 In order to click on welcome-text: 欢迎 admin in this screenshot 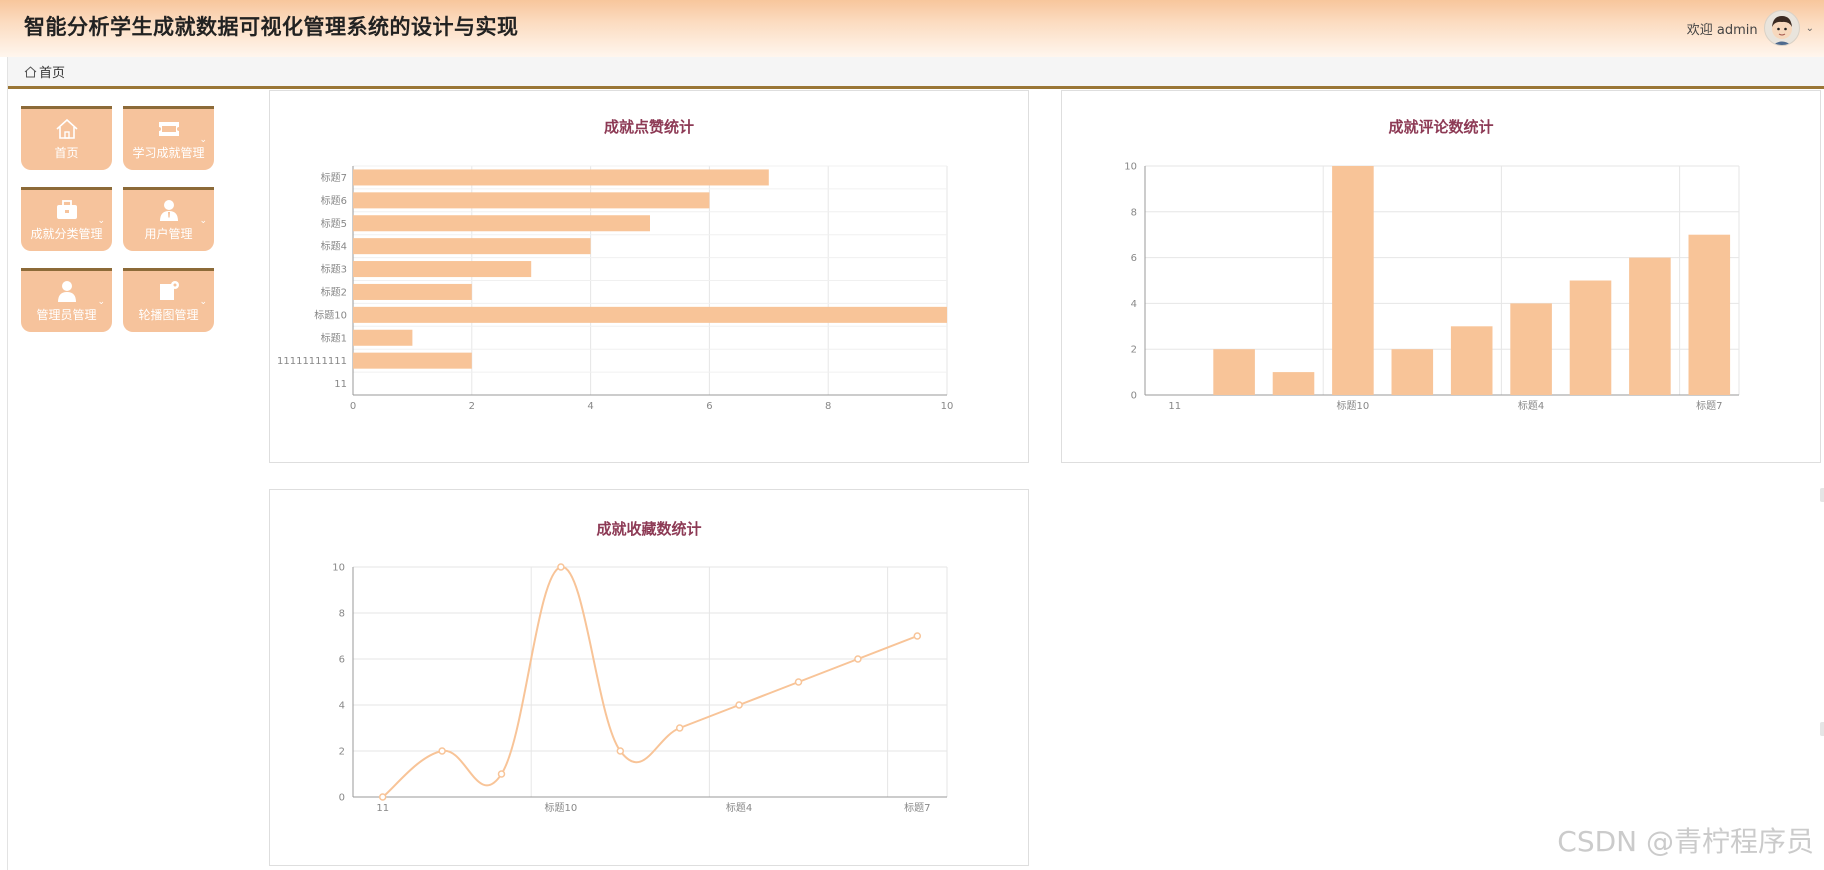, I will do `click(1722, 30)`.